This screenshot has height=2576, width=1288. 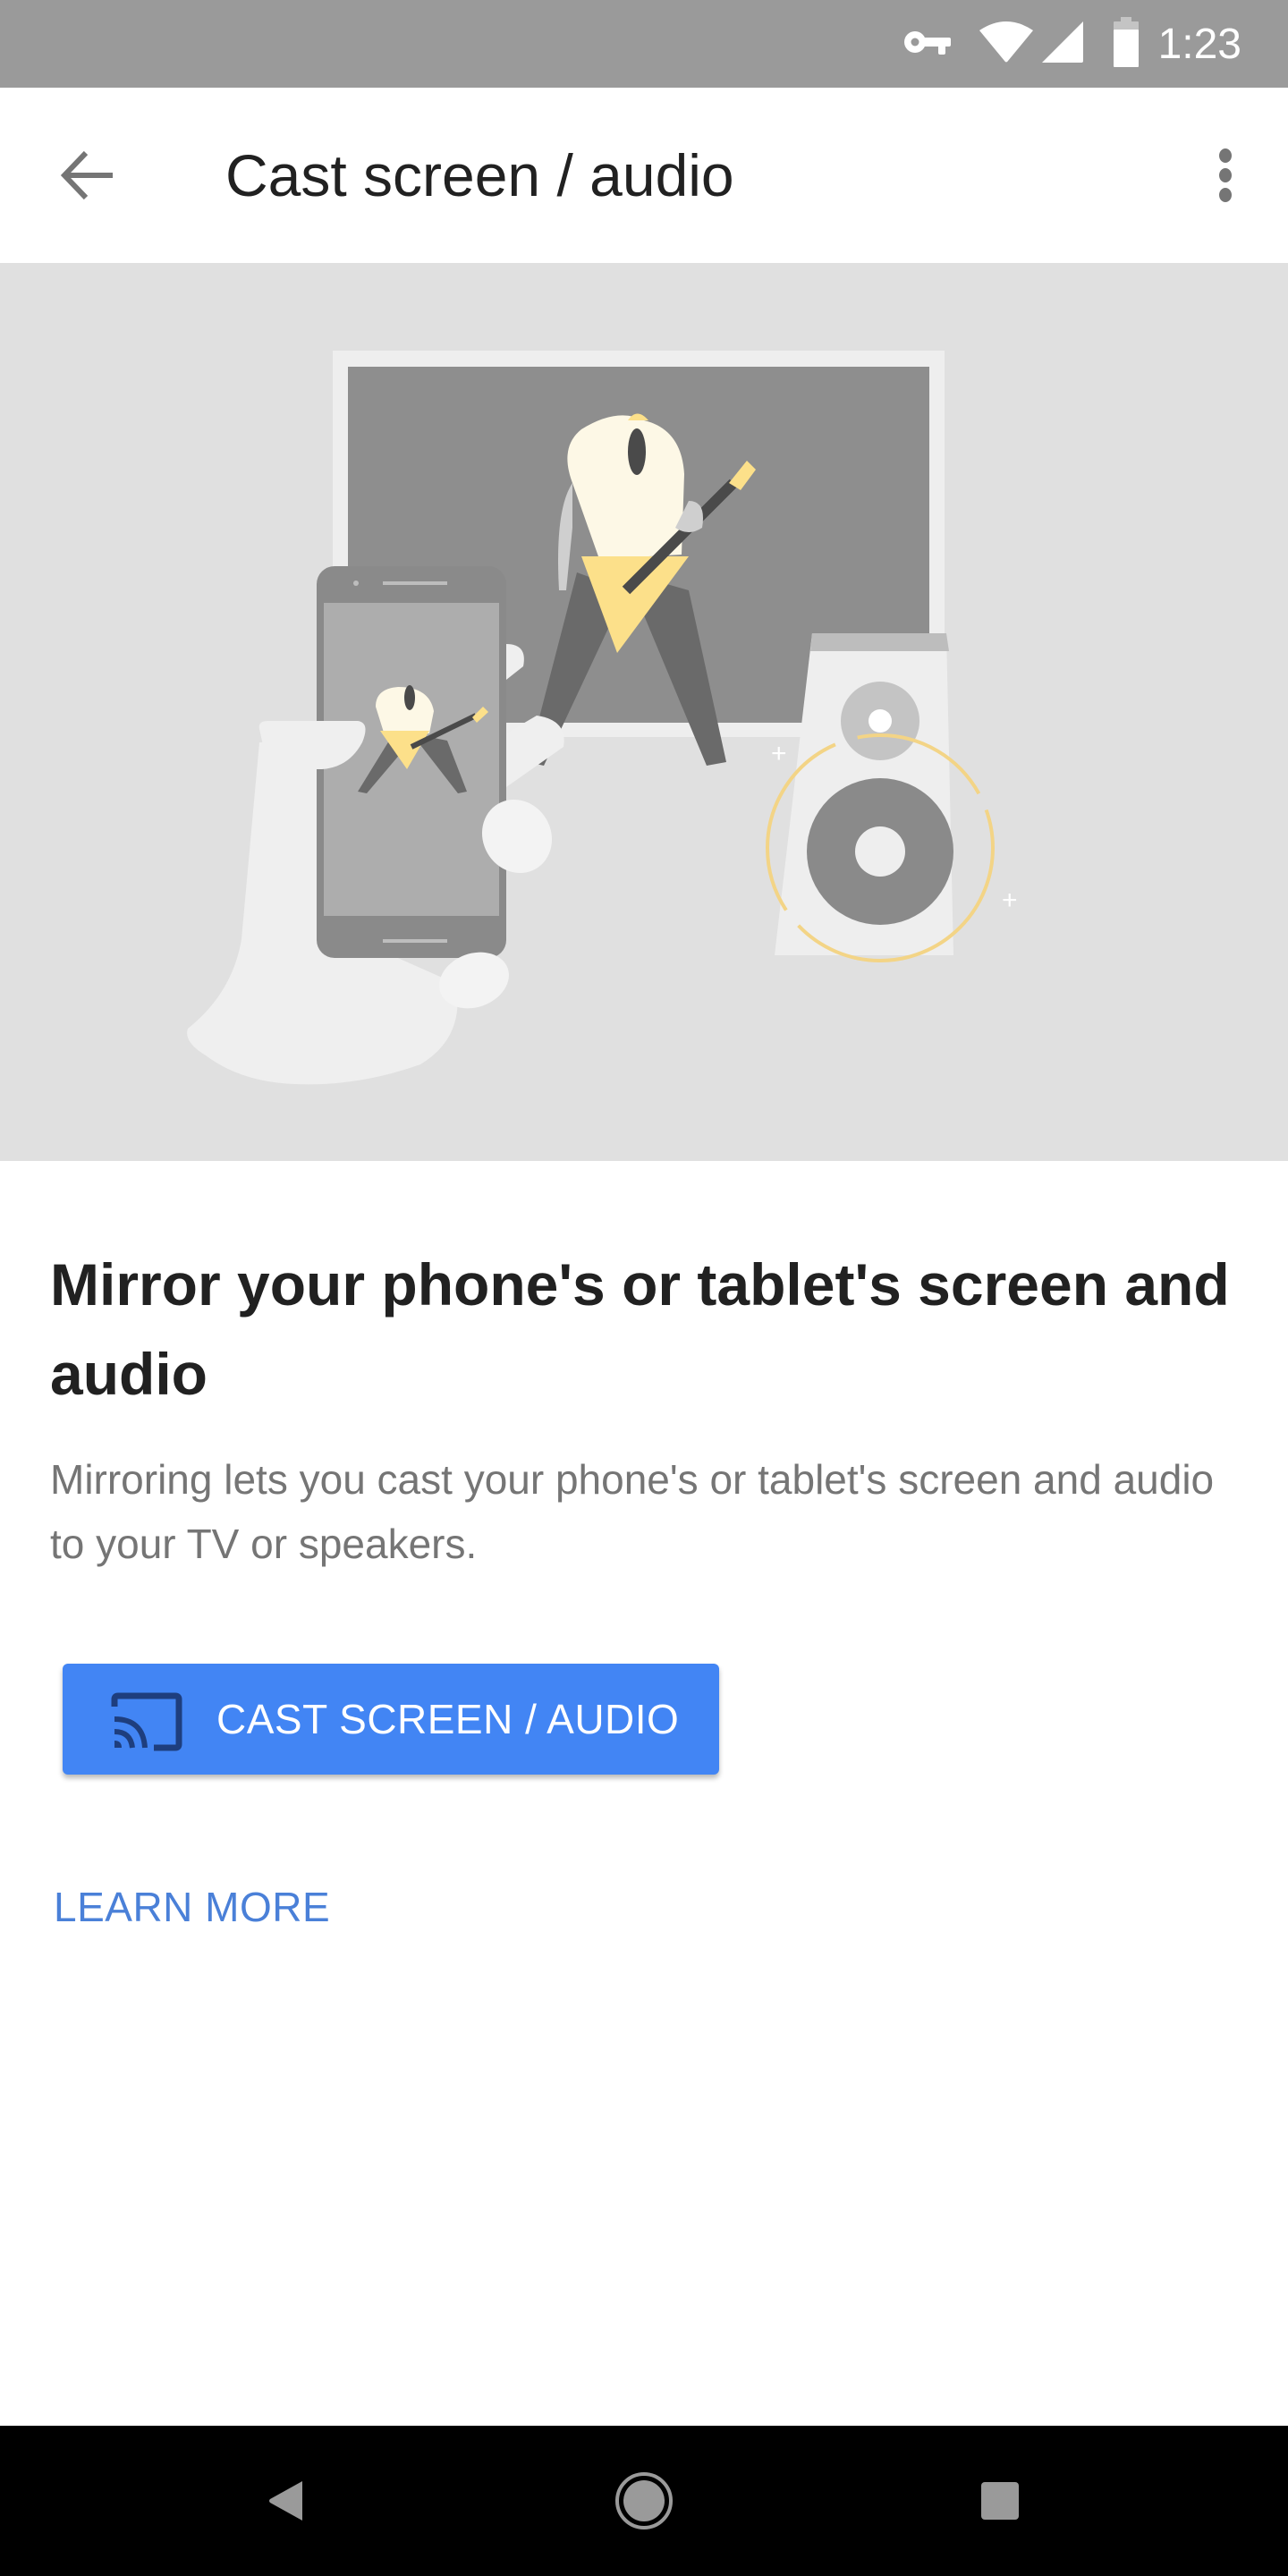 I want to click on status-icons: 1:23, so click(x=1095, y=44).